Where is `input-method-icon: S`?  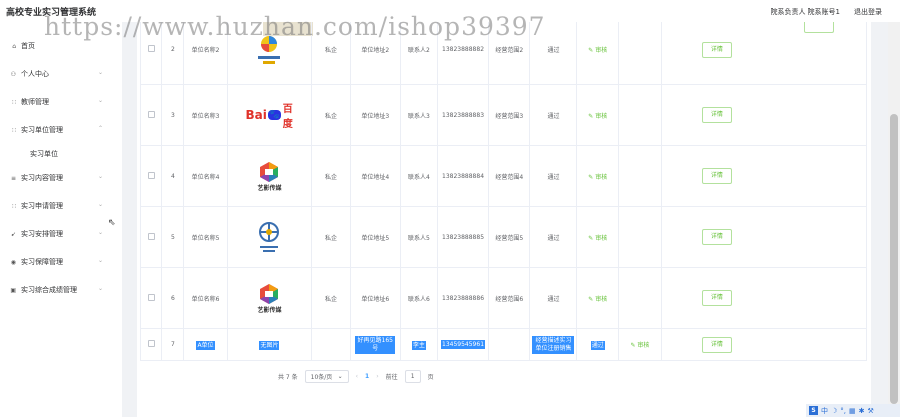 input-method-icon: S is located at coordinates (813, 410).